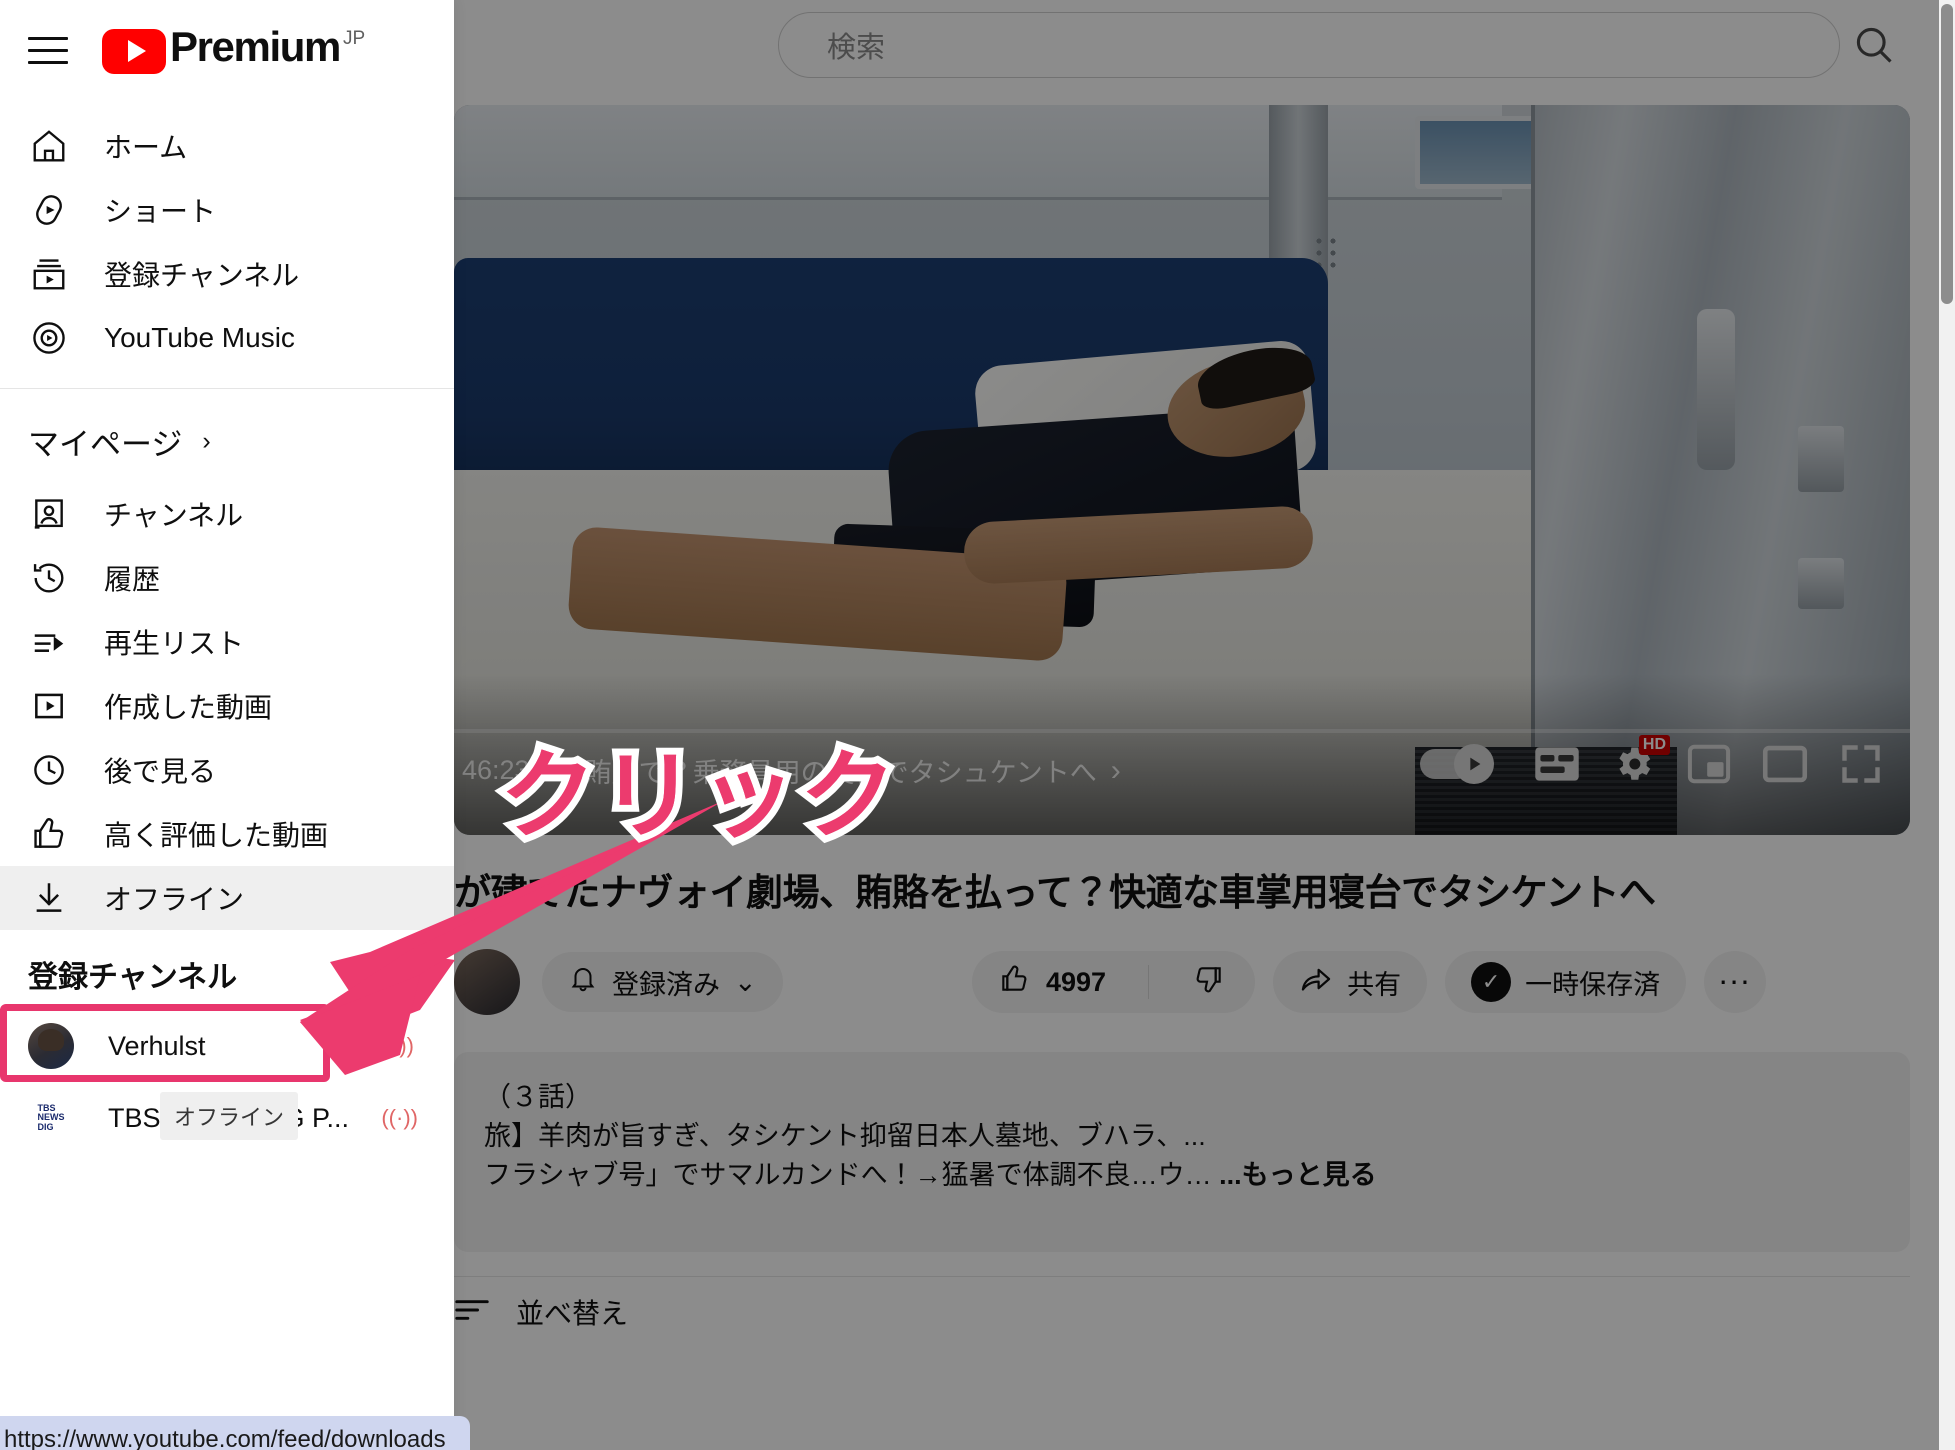 This screenshot has width=1955, height=1450. Describe the element at coordinates (1182, 1175) in the screenshot. I see `description-line-3-row: フラシャブ号」でサマルカンドへ！→猛暑で体調不良…ウ… ...もっと見る` at that location.